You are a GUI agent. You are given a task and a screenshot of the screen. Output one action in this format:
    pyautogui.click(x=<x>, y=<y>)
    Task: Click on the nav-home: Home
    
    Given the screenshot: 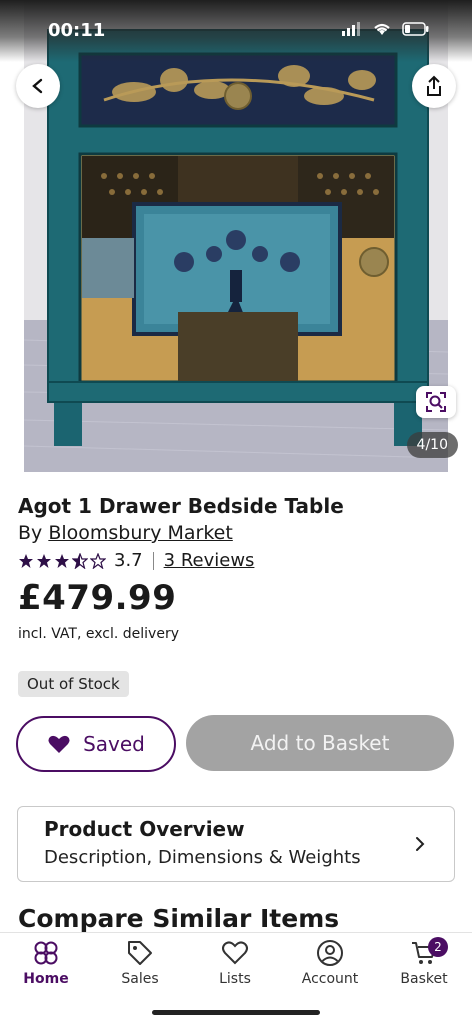 What is the action you would take?
    pyautogui.click(x=46, y=963)
    